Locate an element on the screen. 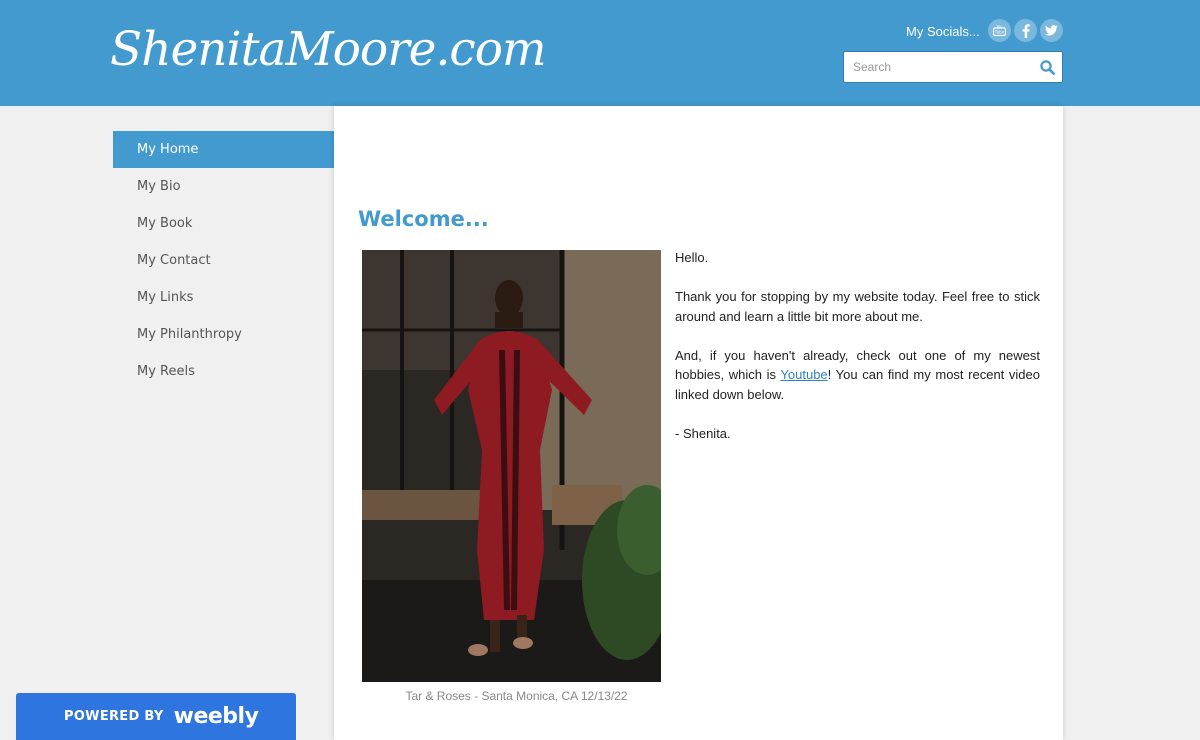 This screenshot has width=1200, height=740. weebly-logo: weebly is located at coordinates (216, 716).